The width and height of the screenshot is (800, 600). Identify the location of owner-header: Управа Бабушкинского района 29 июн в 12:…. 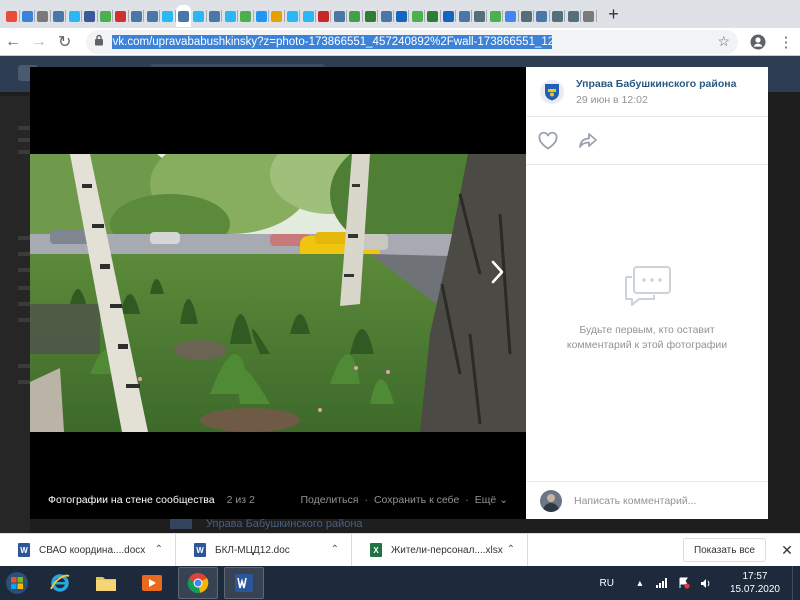
(647, 92).